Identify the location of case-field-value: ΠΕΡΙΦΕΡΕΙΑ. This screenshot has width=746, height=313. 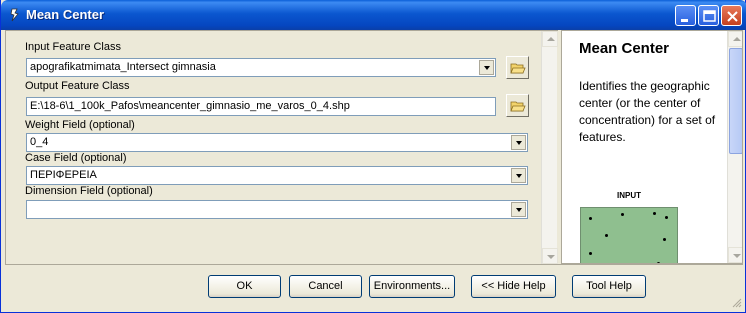
(63, 175).